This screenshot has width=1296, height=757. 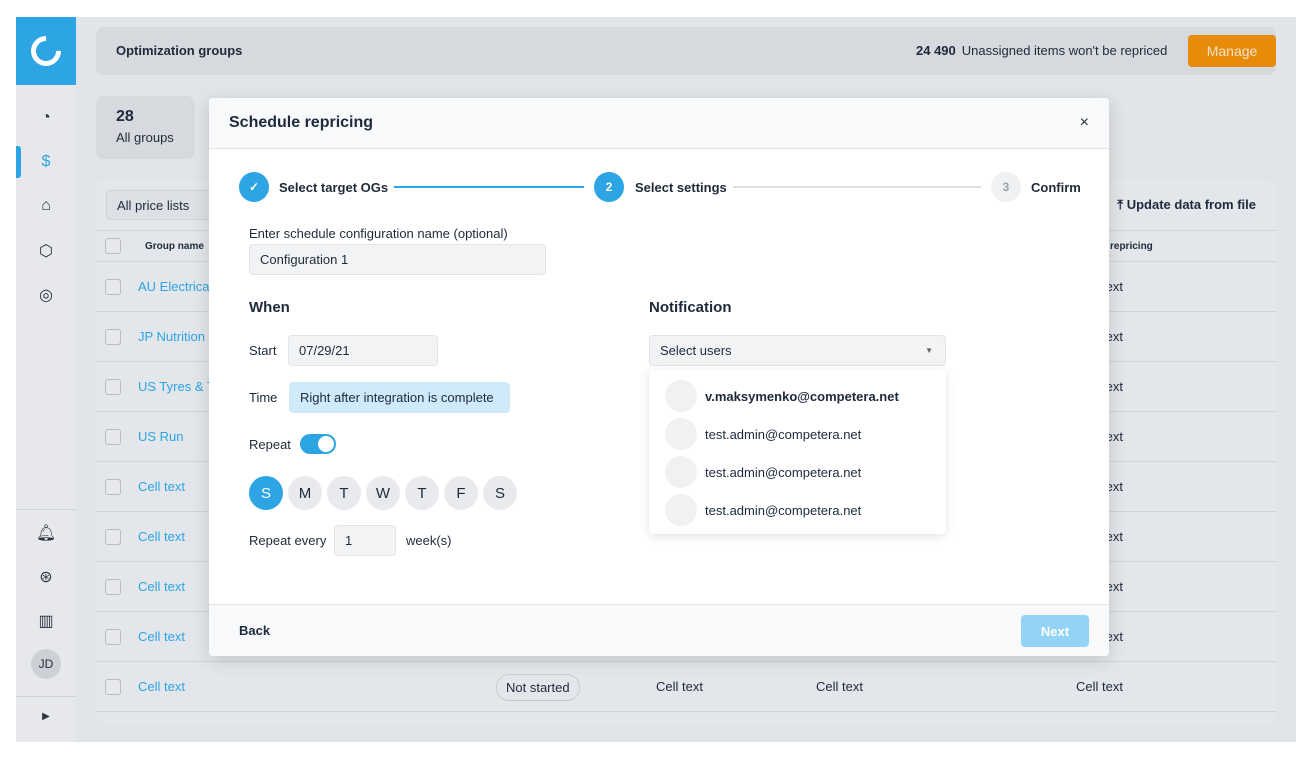 I want to click on repeat-toggle, so click(x=318, y=444).